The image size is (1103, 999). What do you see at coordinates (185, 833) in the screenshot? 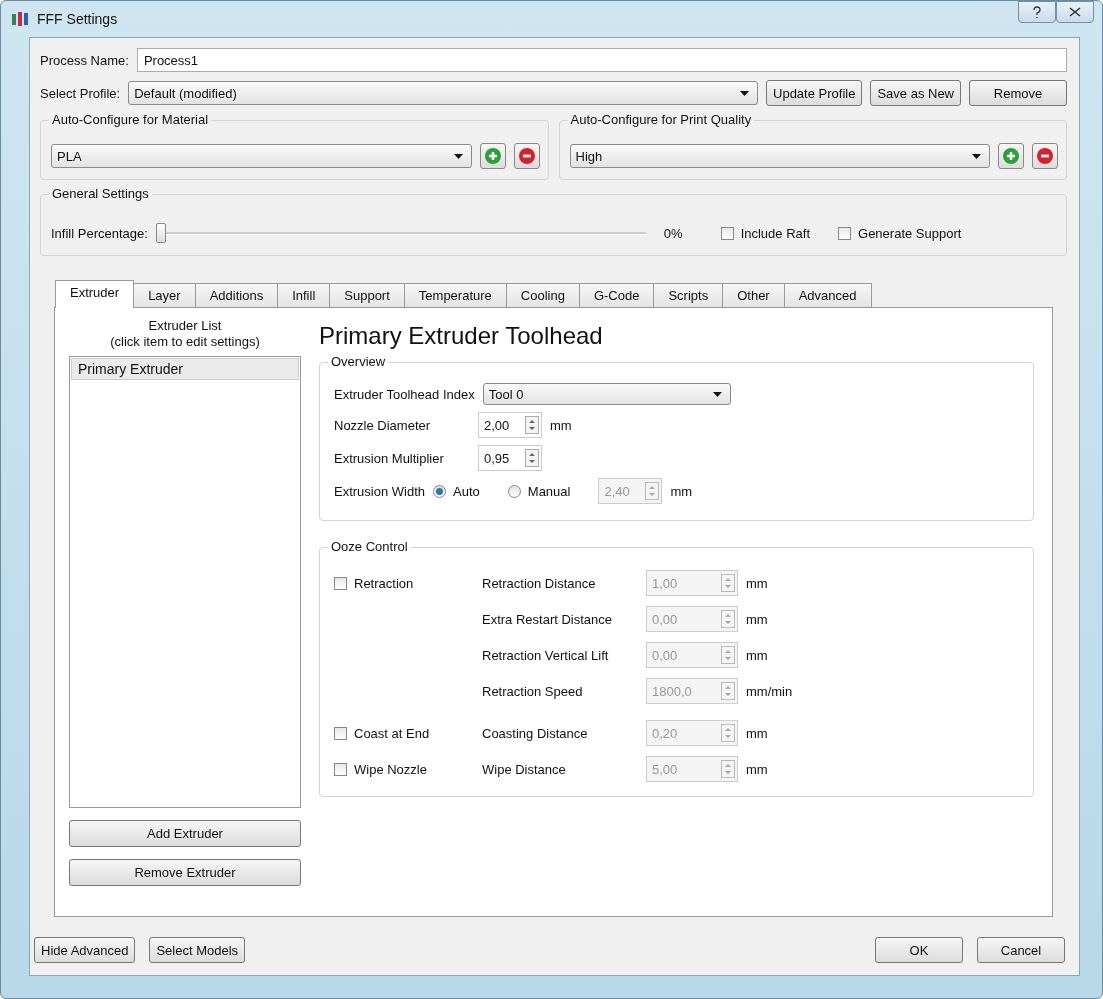
I see `extruder-button: Add Extruder` at bounding box center [185, 833].